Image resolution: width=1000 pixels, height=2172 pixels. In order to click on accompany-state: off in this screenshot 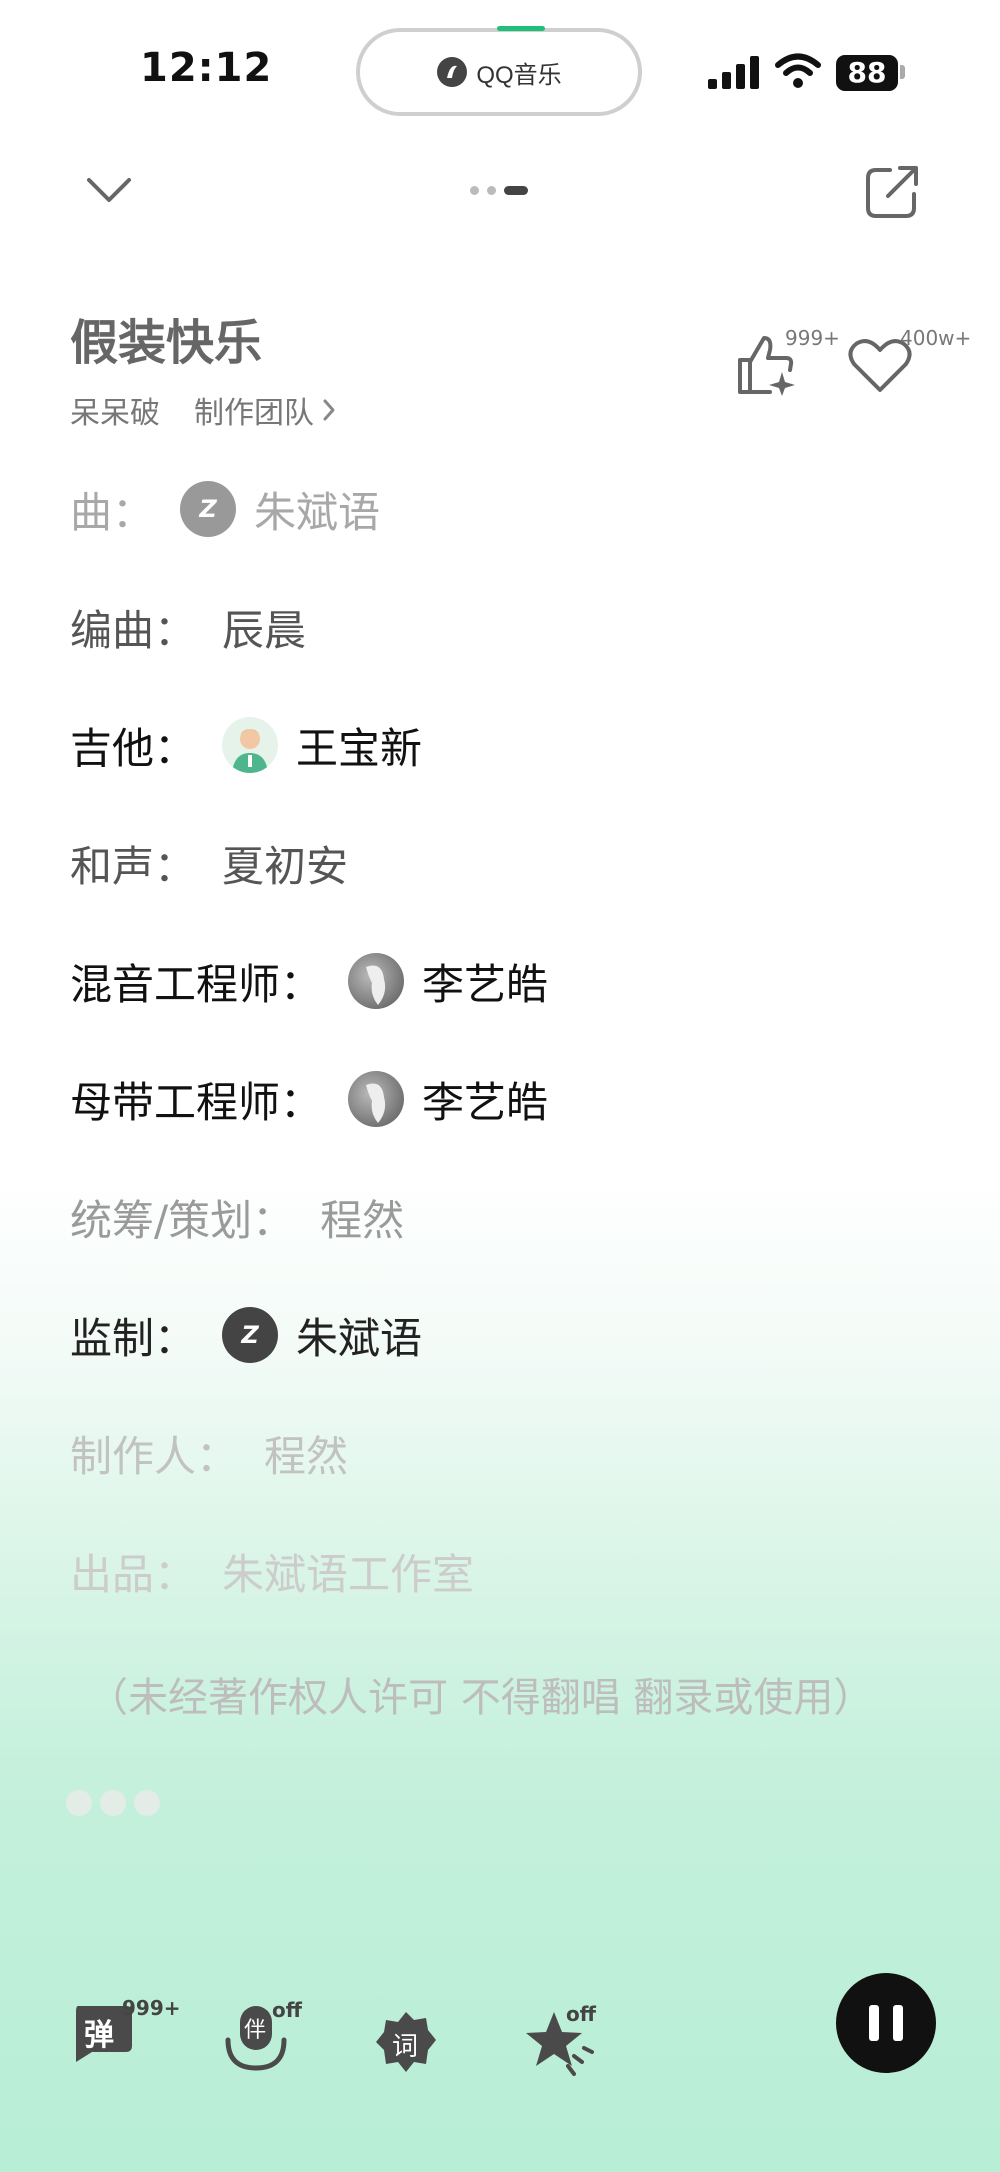, I will do `click(287, 2010)`.